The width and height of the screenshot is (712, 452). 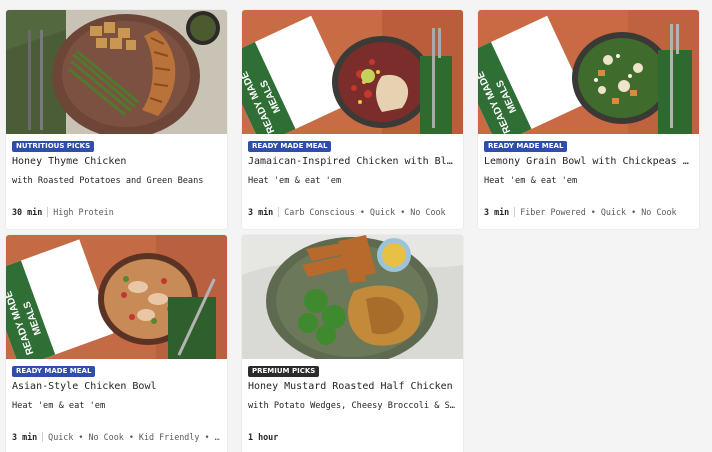 What do you see at coordinates (27, 212) in the screenshot?
I see `cook-time: 30 min` at bounding box center [27, 212].